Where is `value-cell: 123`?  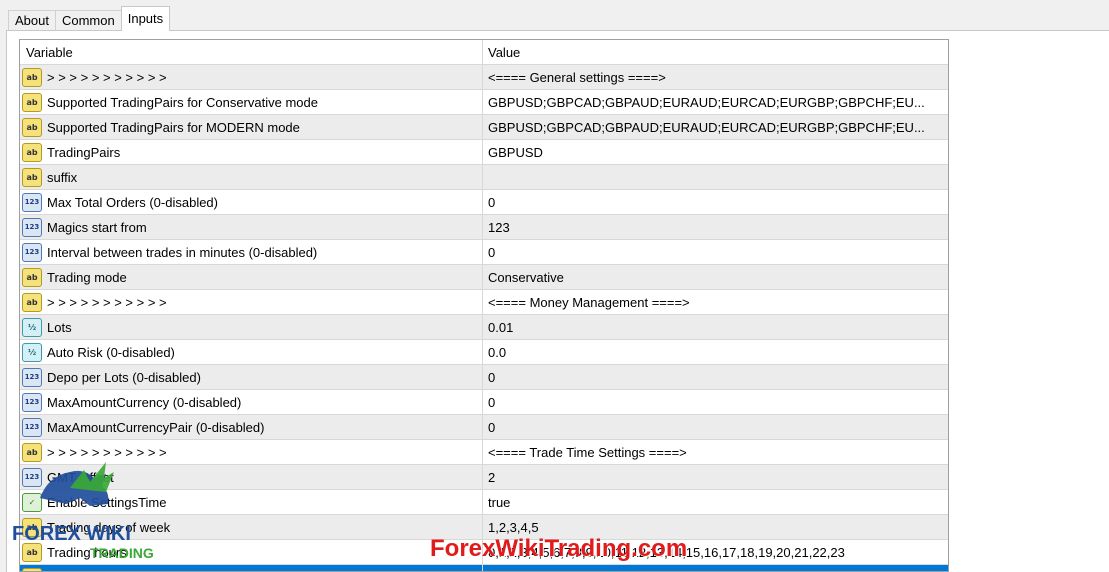 value-cell: 123 is located at coordinates (715, 227).